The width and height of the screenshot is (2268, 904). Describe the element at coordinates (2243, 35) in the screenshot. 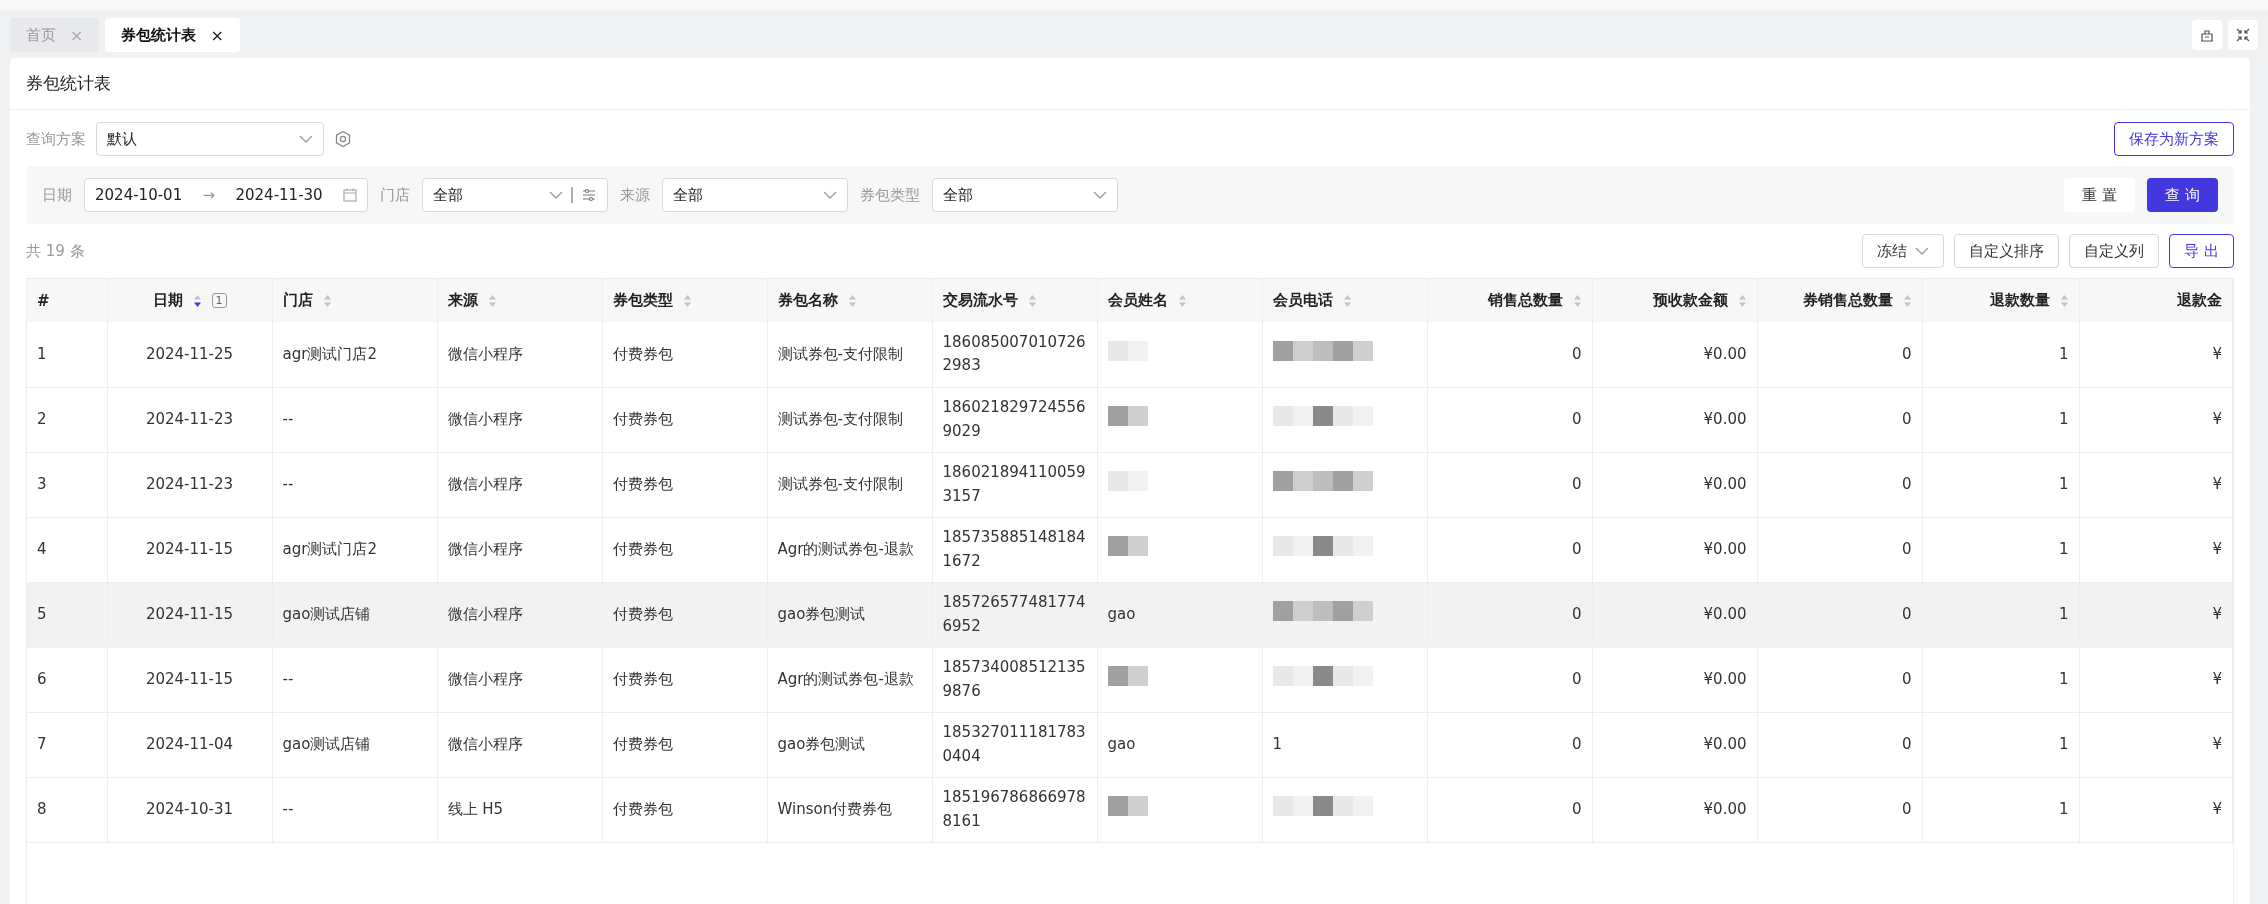

I see `collapse-icon` at that location.